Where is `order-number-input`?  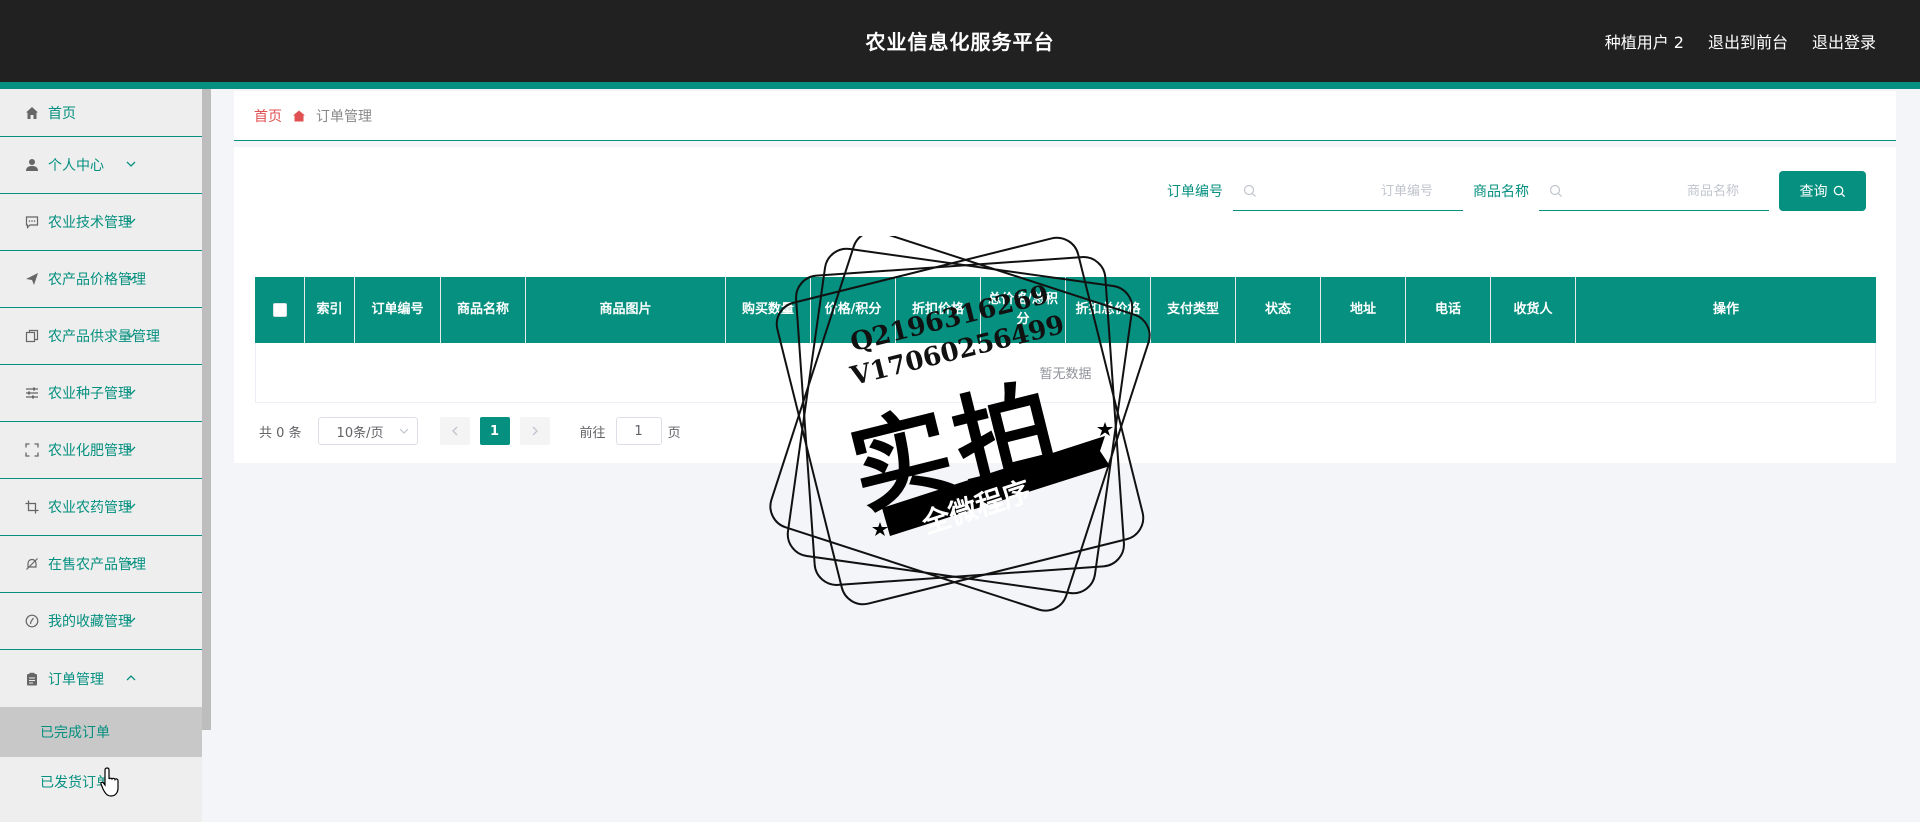
order-number-input is located at coordinates (1348, 191).